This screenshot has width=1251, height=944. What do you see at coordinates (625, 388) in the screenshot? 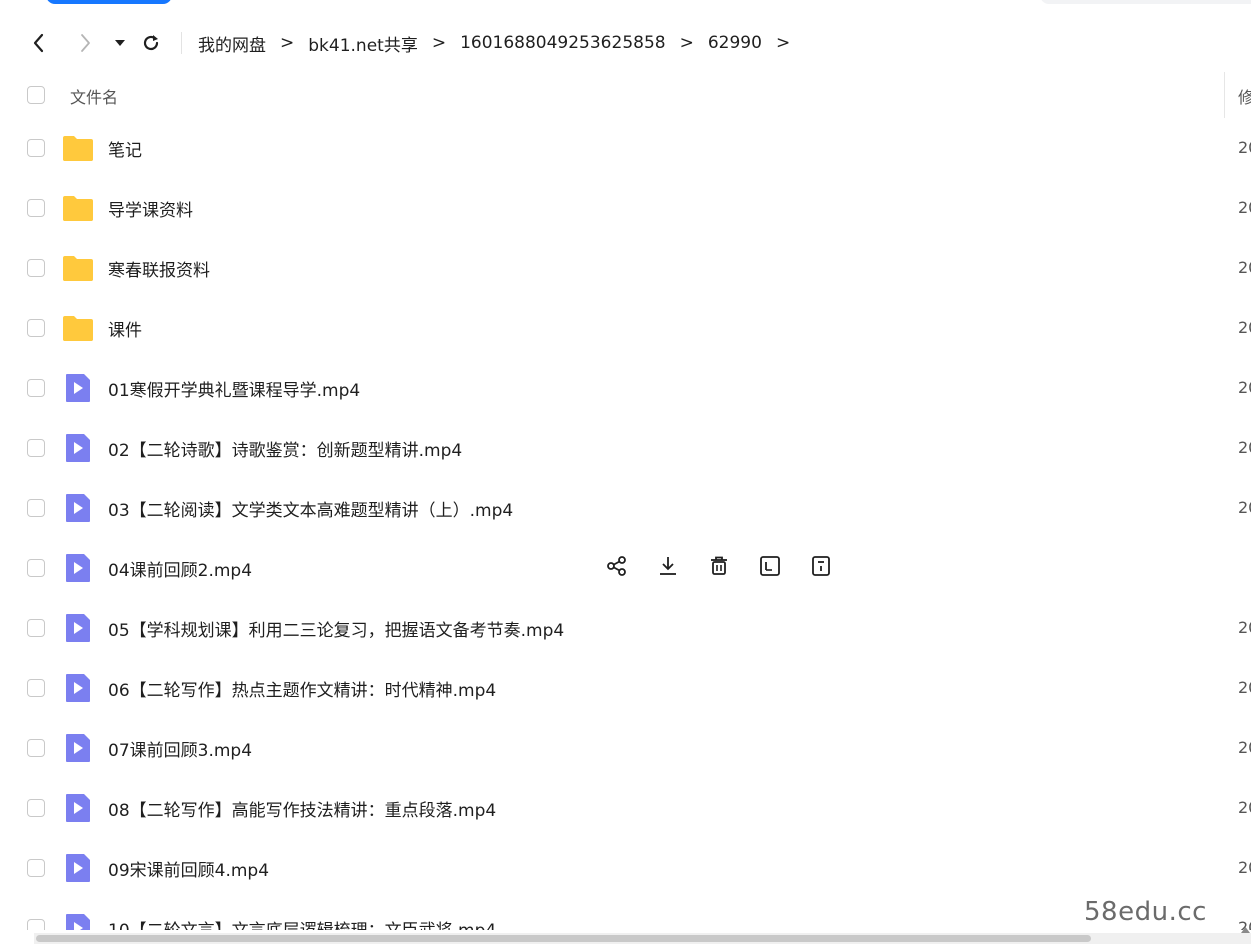
I see `file-row: 01寒假开学典礼暨课程导学.mp4 20` at bounding box center [625, 388].